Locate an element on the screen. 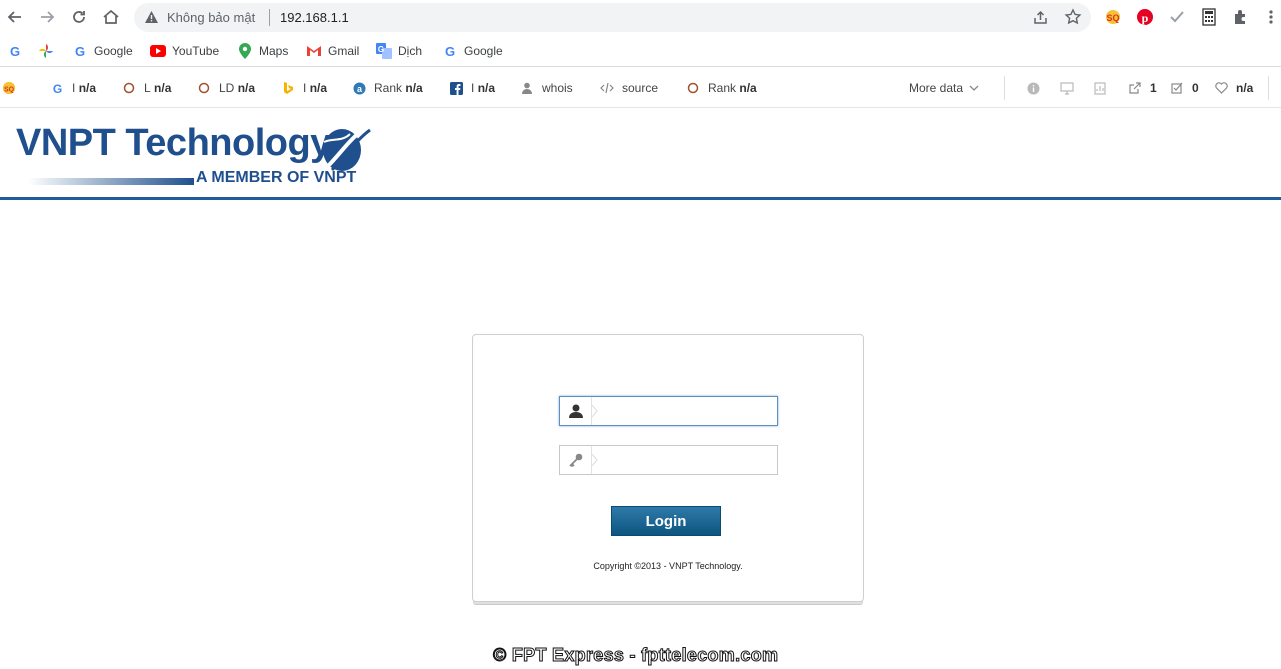 This screenshot has width=1281, height=669. checked-count: 0 is located at coordinates (1184, 88).